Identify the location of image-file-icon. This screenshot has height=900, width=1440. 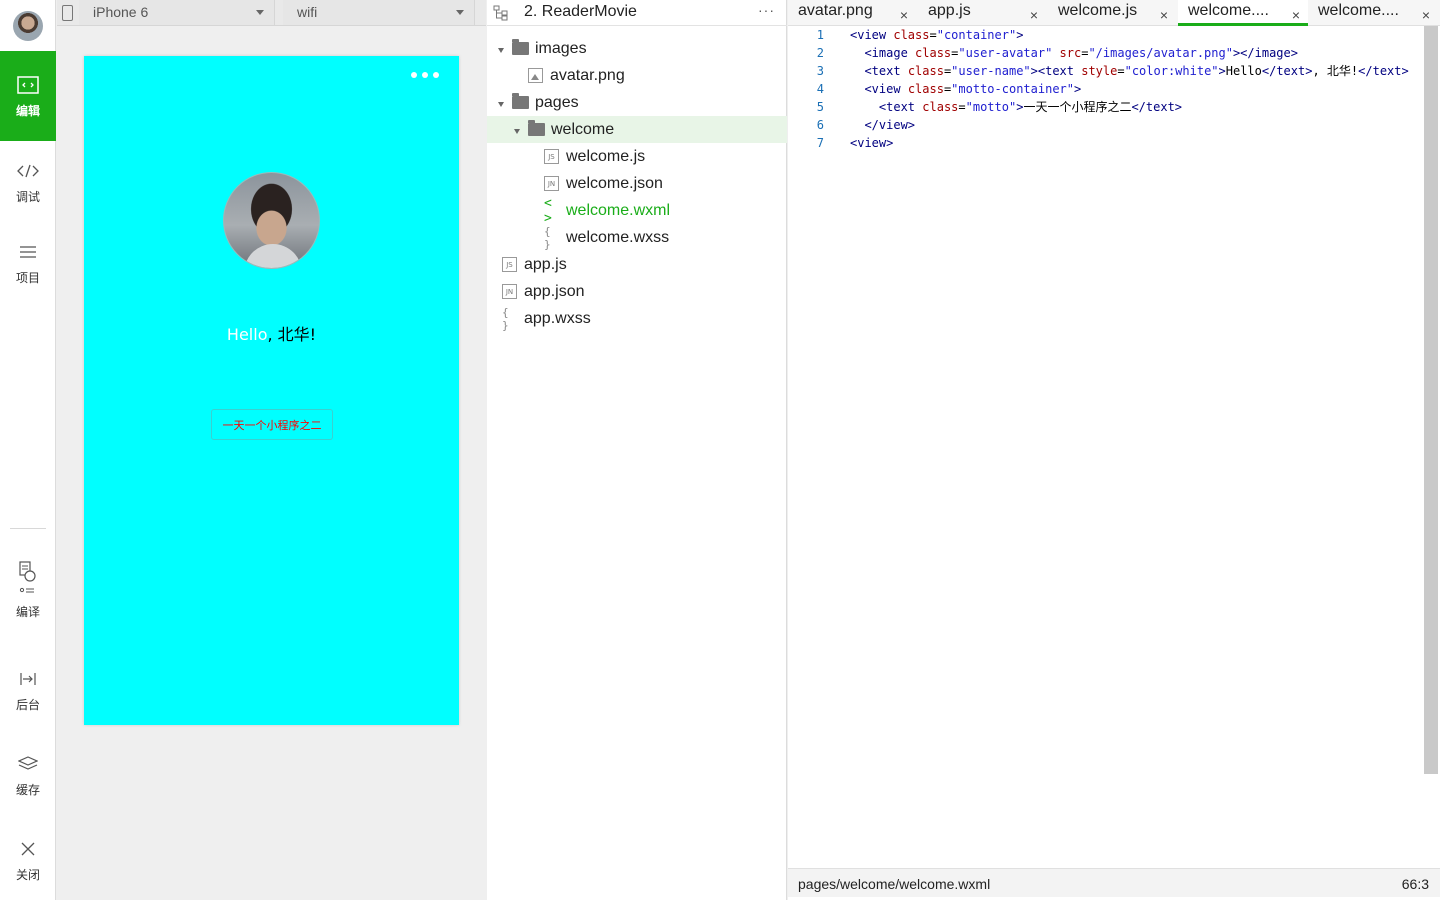
(535, 75).